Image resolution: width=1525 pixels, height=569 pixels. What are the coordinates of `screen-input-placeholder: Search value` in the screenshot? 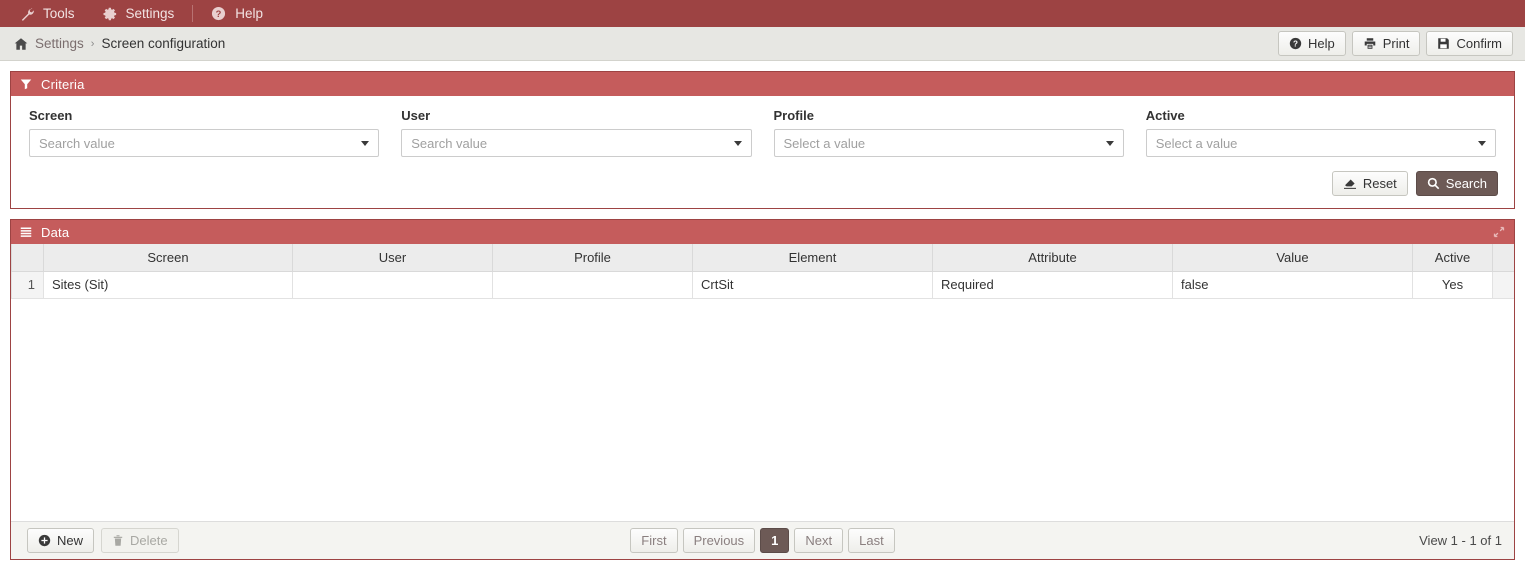 It's located at (77, 143).